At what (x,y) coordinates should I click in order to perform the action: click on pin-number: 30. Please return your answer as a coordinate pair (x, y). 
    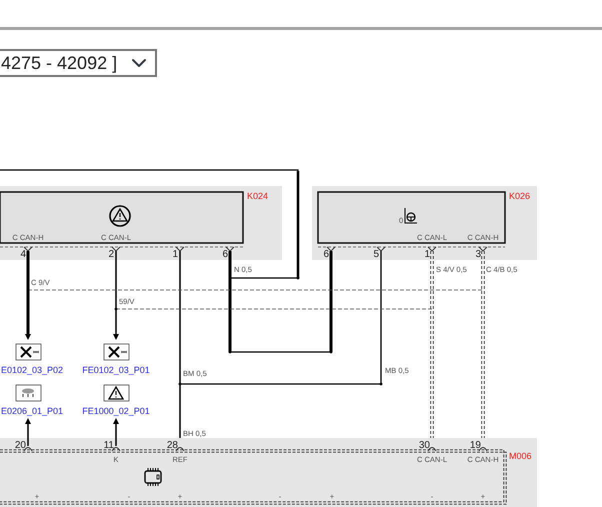
    Looking at the image, I should click on (424, 445).